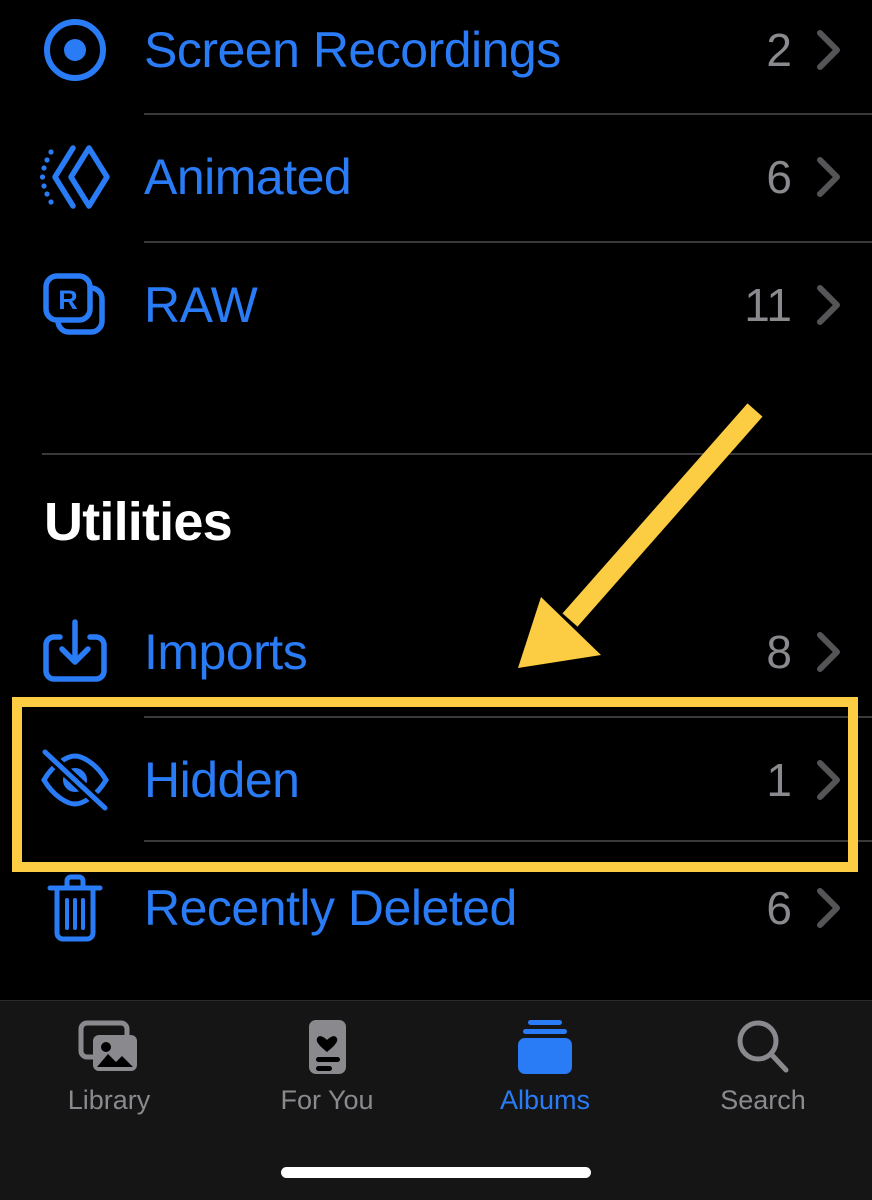  What do you see at coordinates (779, 50) in the screenshot?
I see `album-count: 2` at bounding box center [779, 50].